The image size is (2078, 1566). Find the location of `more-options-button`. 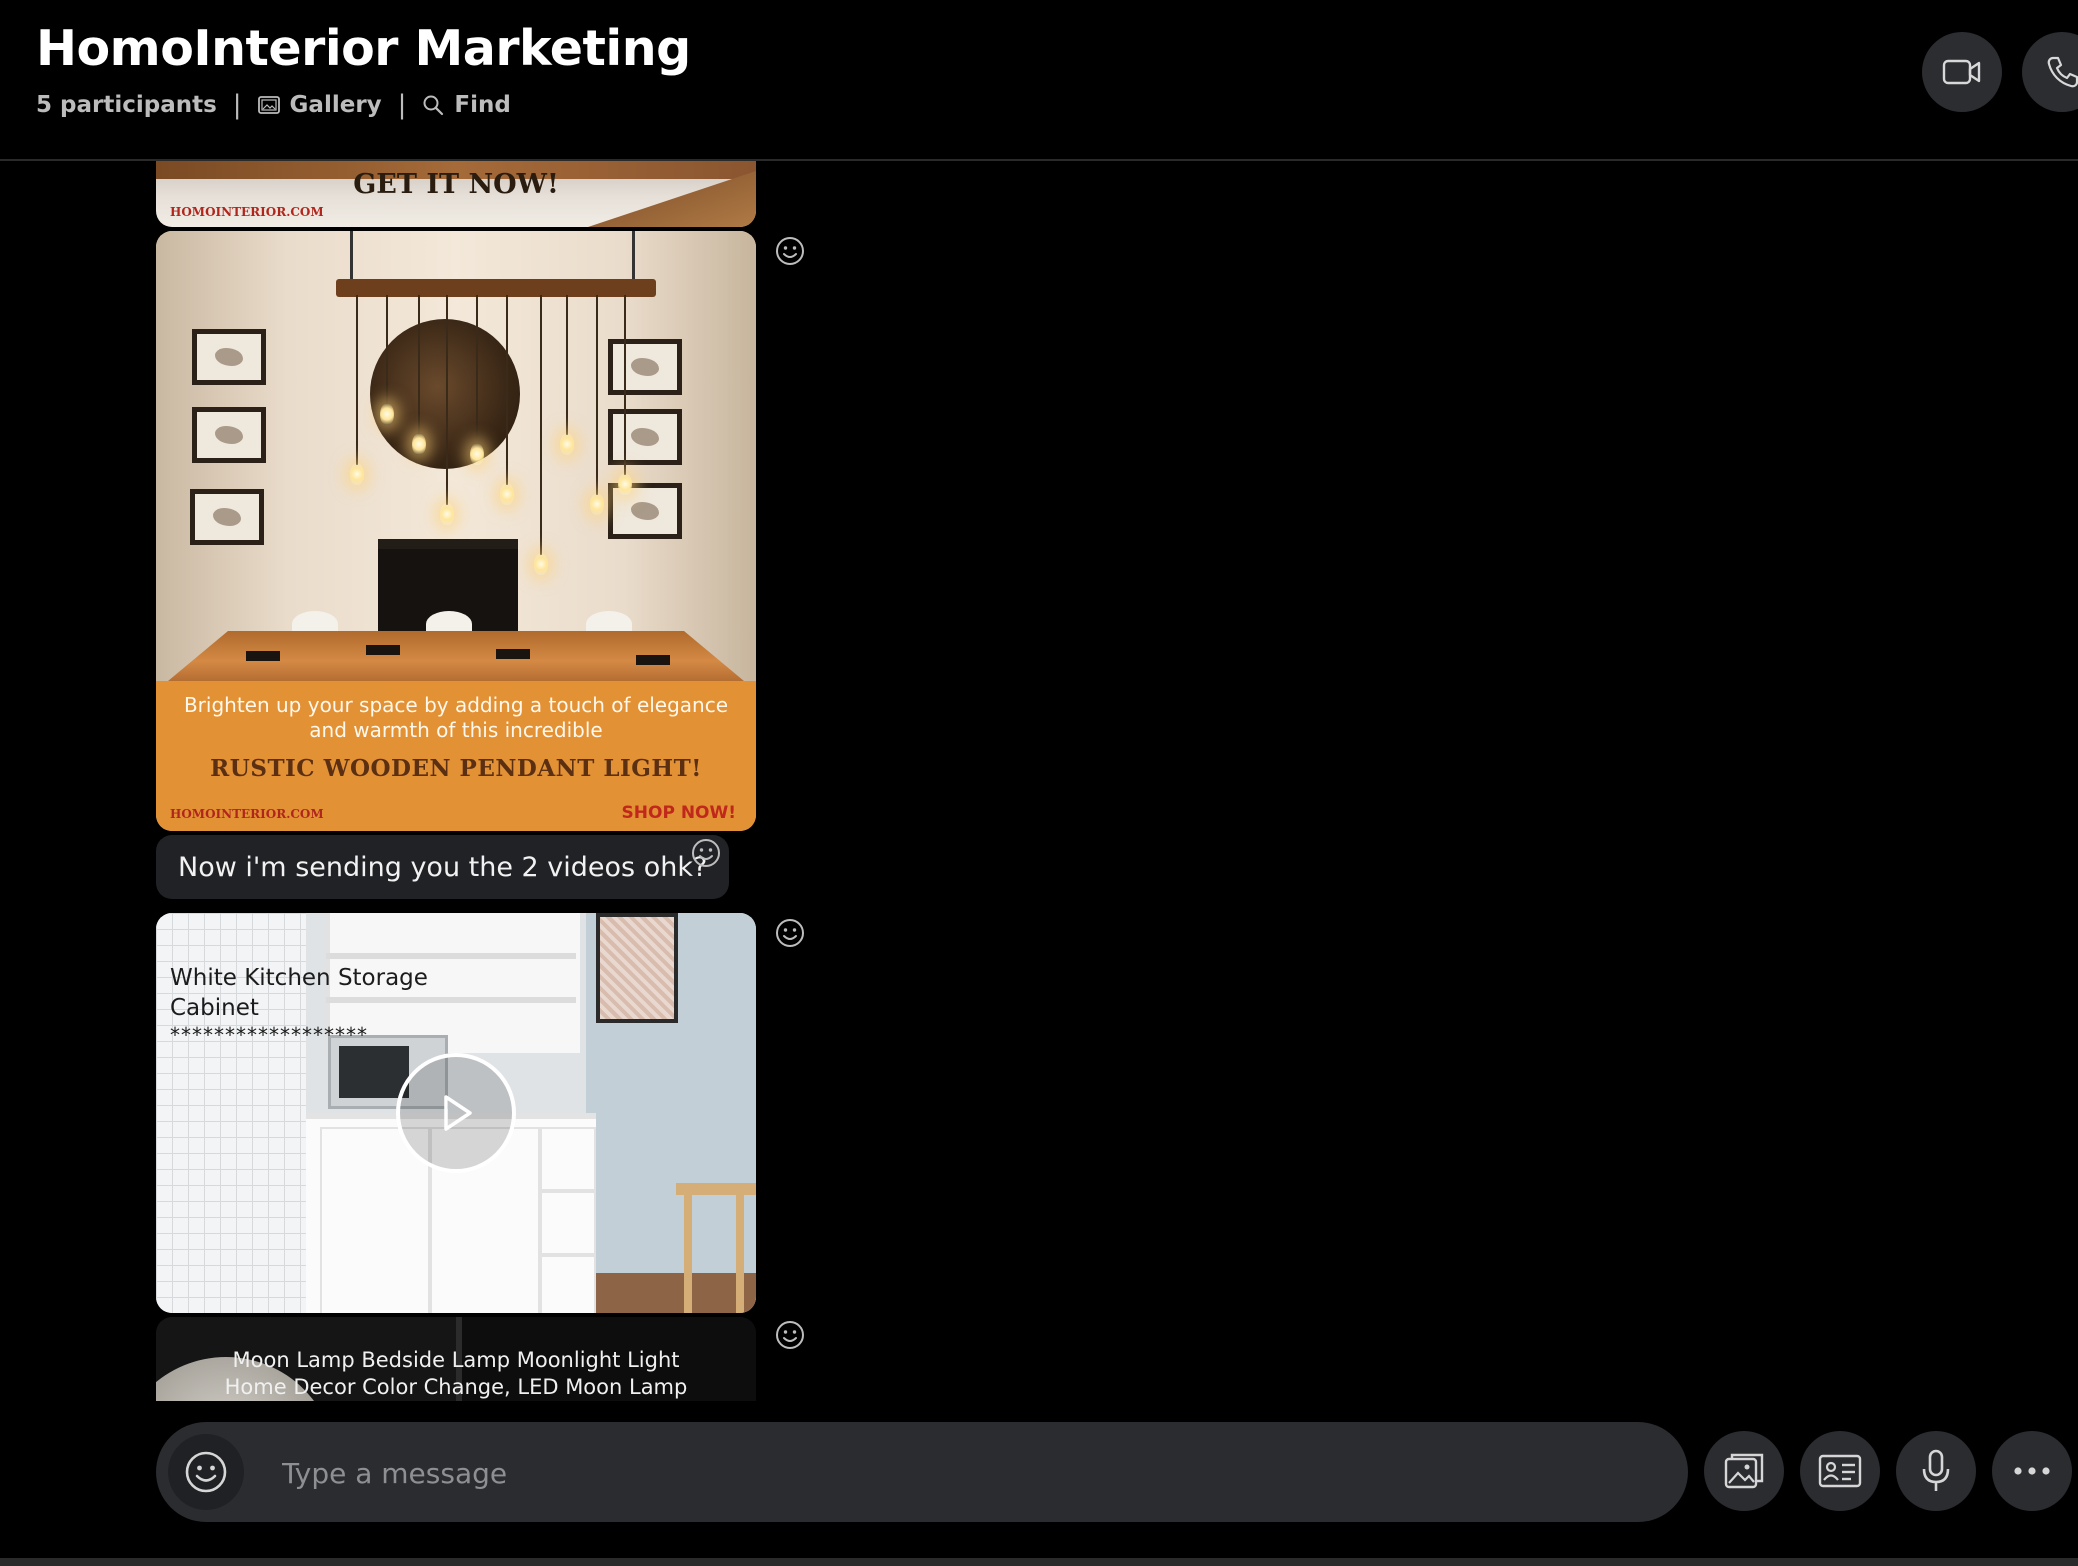

more-options-button is located at coordinates (2032, 1471).